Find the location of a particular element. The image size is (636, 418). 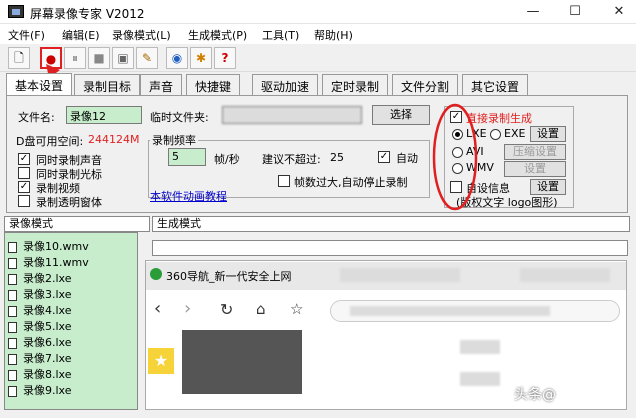

favorite-star-icon: ★ is located at coordinates (161, 361).